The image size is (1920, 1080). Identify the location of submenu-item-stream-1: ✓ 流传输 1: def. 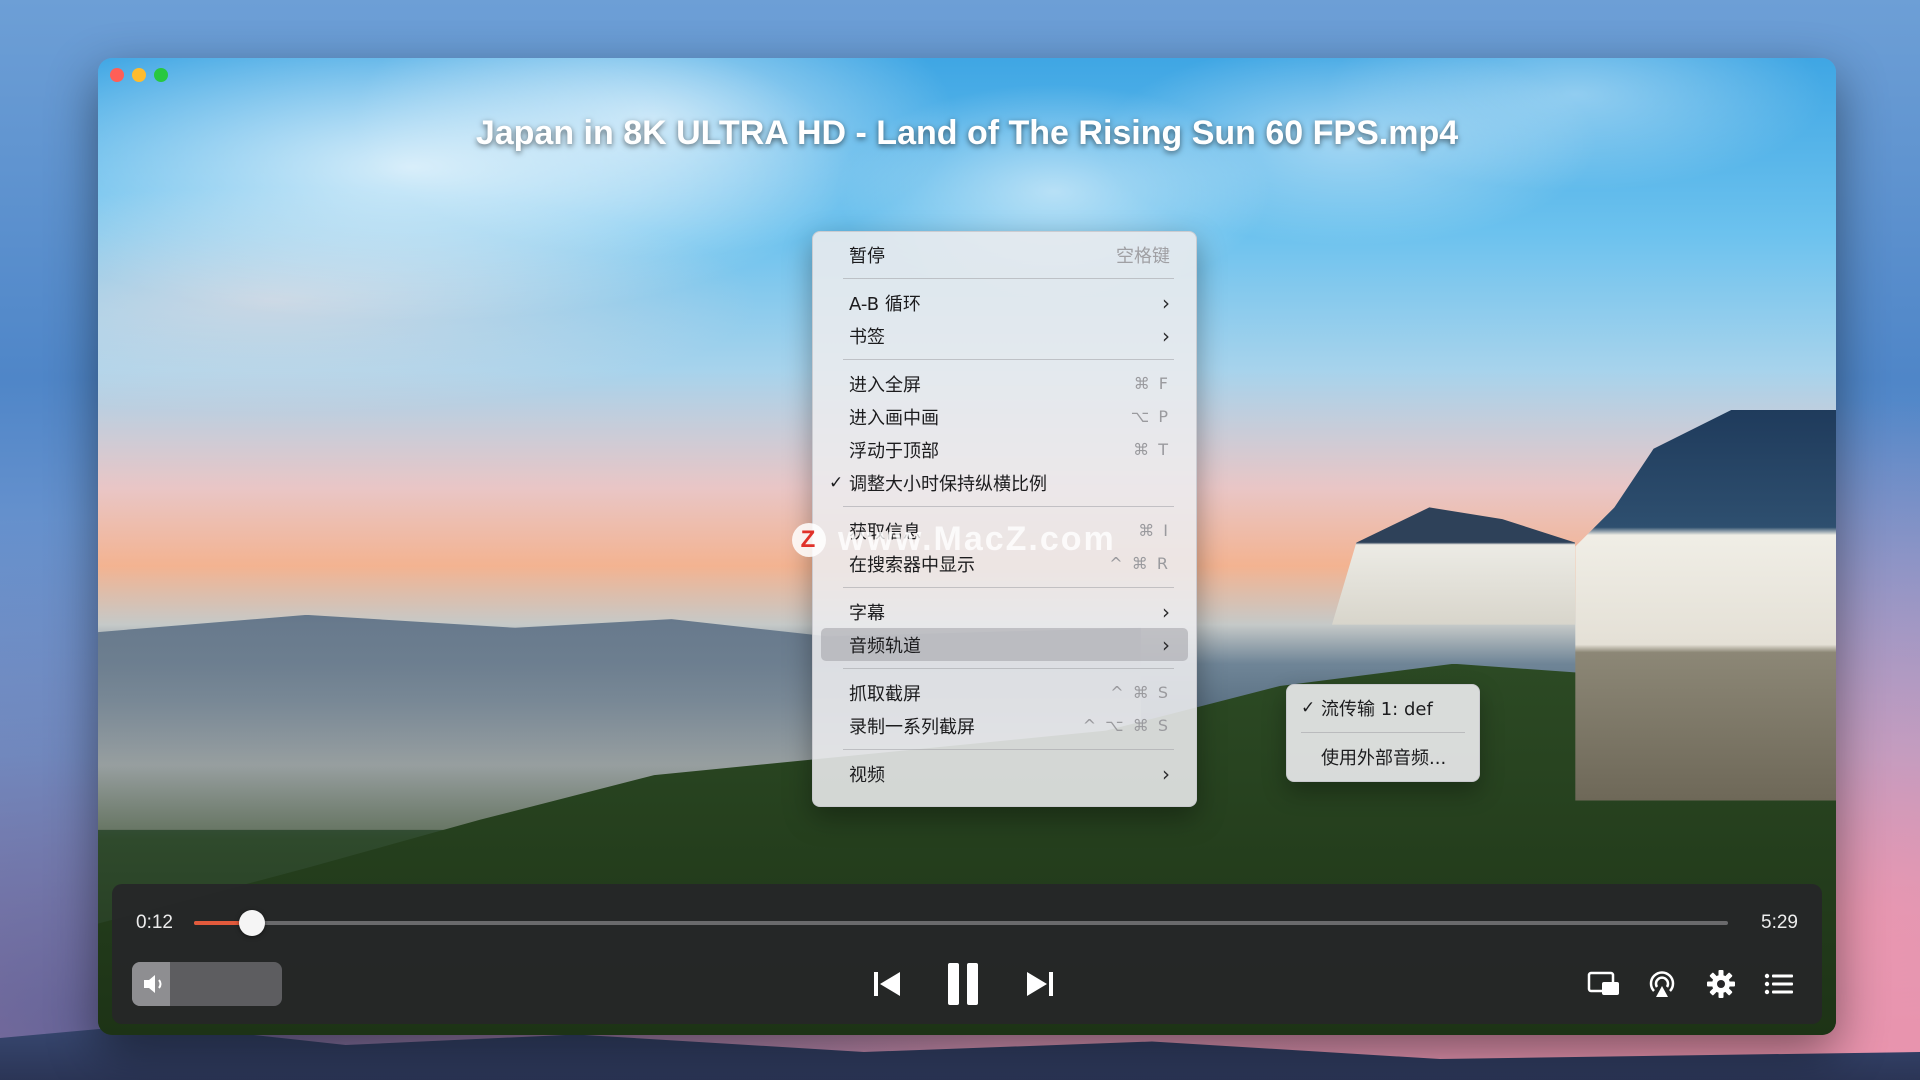
(1383, 708).